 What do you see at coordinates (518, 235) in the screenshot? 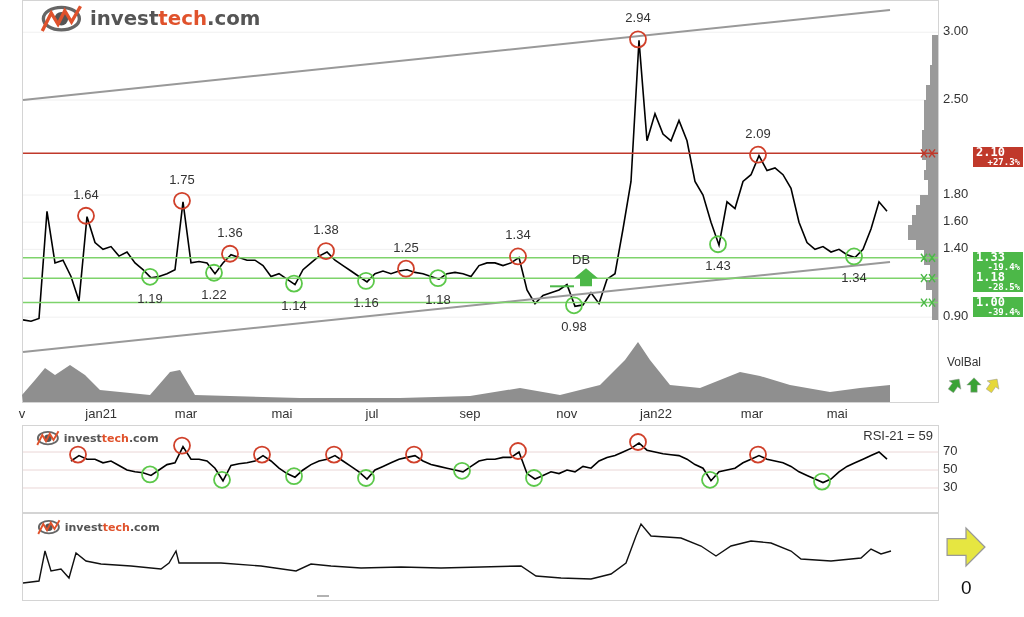
I see `price-label: 1.34` at bounding box center [518, 235].